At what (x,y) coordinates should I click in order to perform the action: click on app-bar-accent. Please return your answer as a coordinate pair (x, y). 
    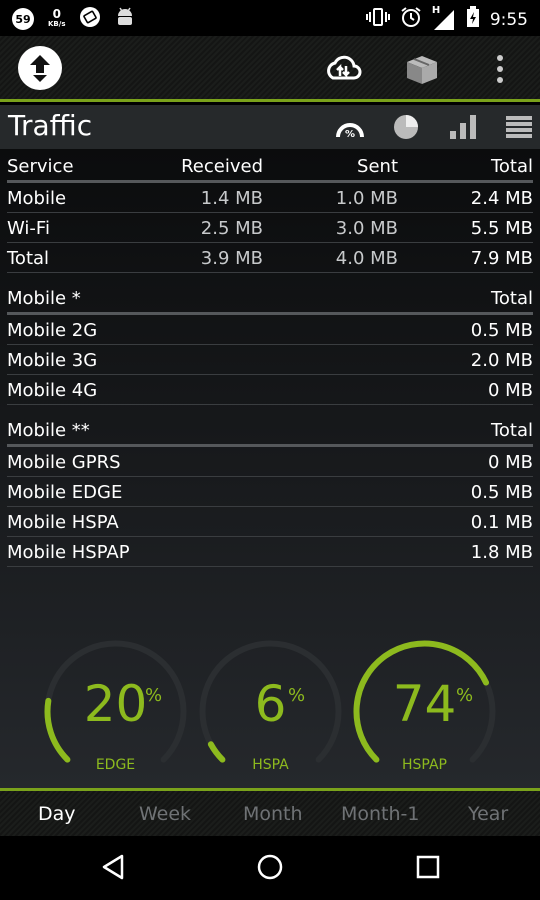
    Looking at the image, I should click on (270, 100).